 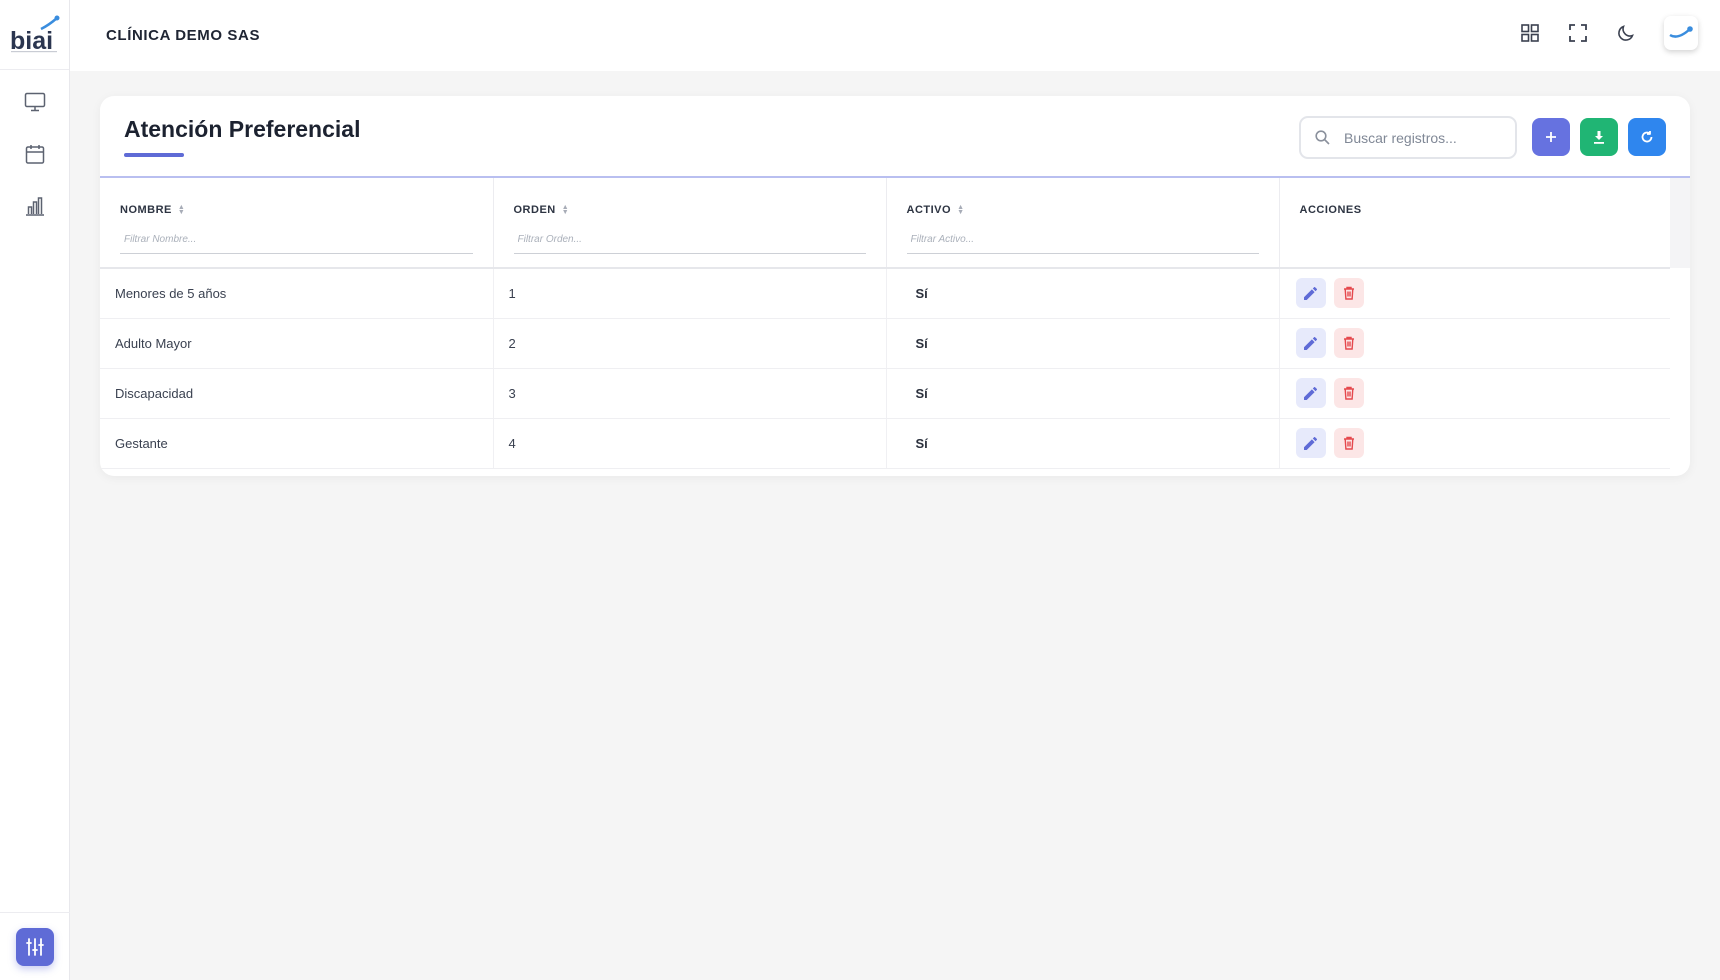 I want to click on user-avatar, so click(x=1681, y=33).